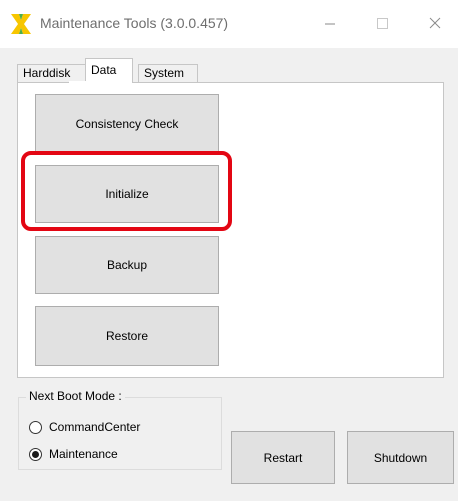 The width and height of the screenshot is (458, 501). I want to click on close-icon, so click(435, 23).